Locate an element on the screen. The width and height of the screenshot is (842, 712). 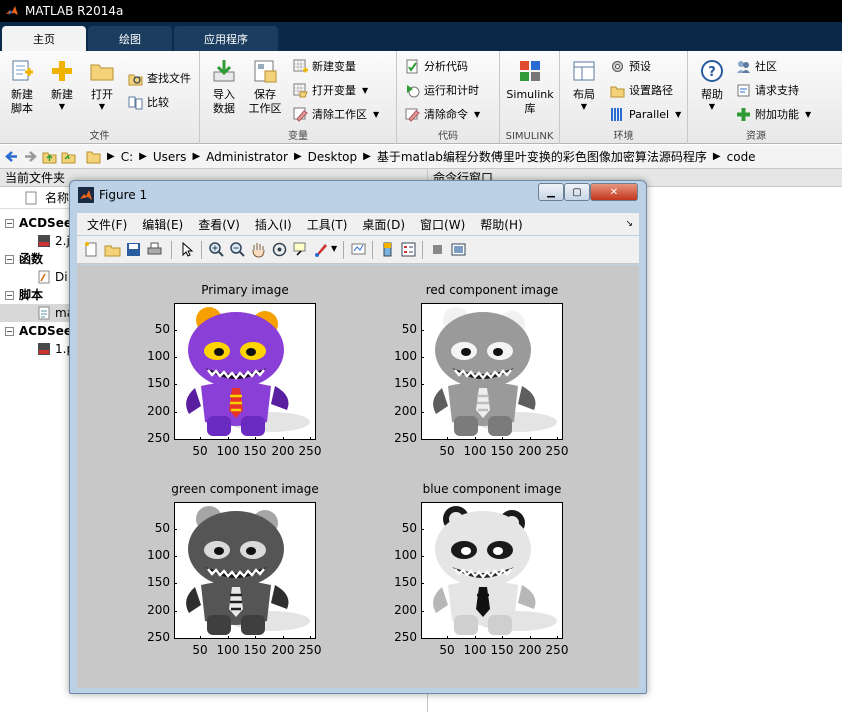
layout-icon is located at coordinates (584, 71).